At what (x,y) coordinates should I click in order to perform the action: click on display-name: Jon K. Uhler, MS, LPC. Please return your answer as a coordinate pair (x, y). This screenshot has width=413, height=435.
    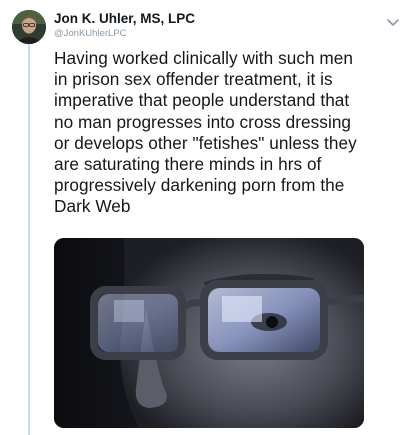
    Looking at the image, I should click on (221, 19).